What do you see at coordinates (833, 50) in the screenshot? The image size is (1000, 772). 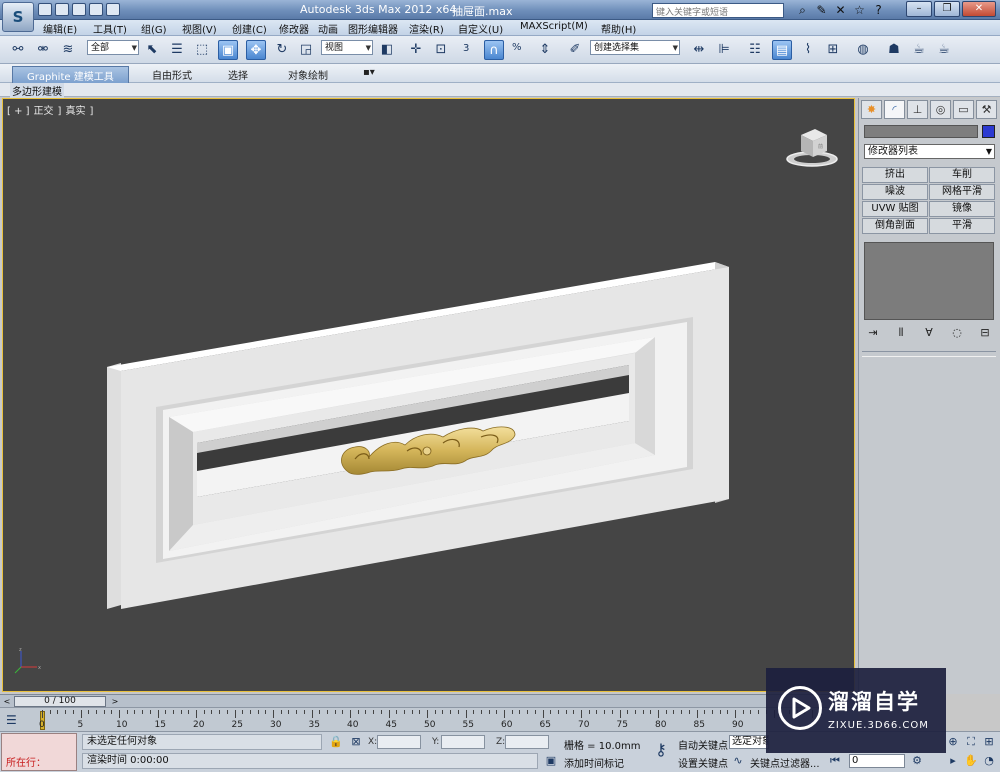 I see `schematic-view-icon: ⊞` at bounding box center [833, 50].